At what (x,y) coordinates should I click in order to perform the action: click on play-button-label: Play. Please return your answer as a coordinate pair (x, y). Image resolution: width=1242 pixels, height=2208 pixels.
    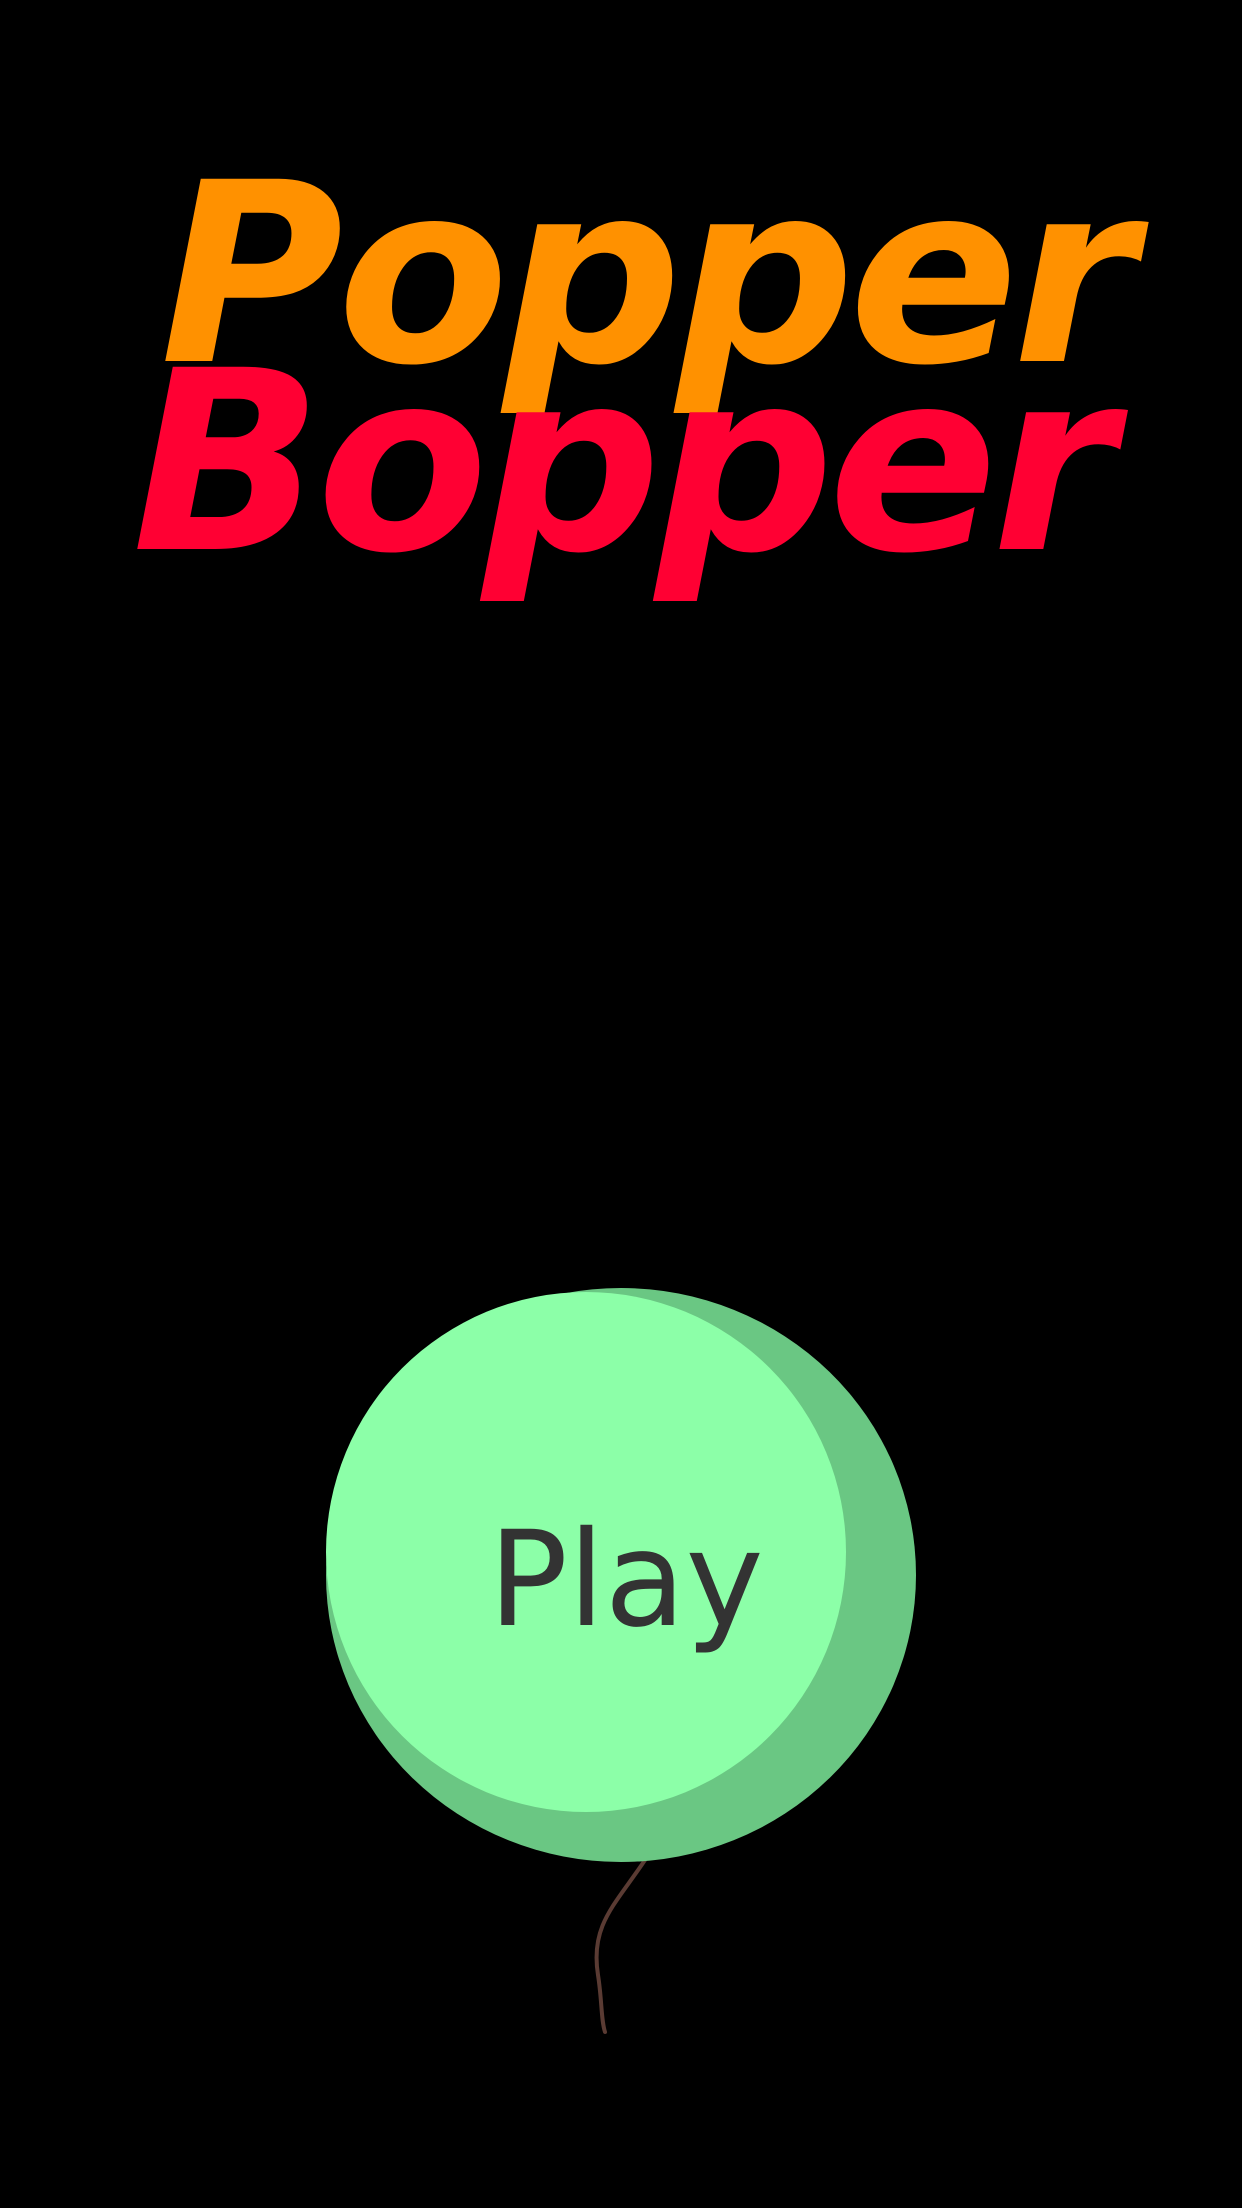
    Looking at the image, I should click on (626, 1580).